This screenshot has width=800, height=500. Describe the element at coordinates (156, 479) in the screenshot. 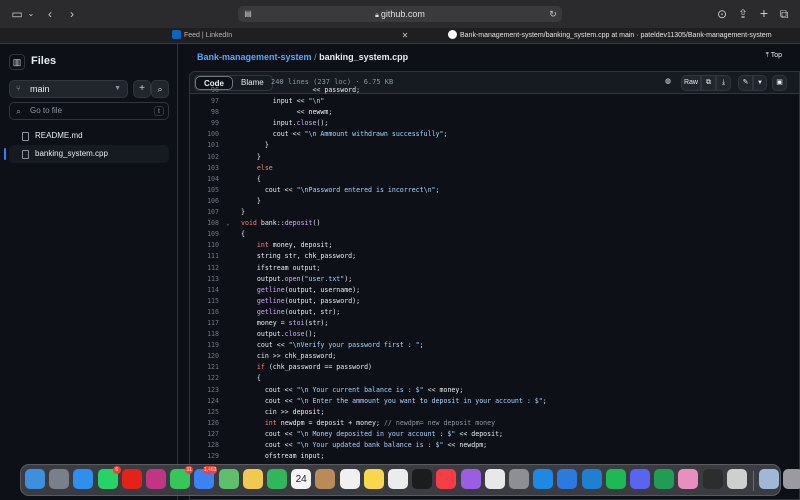

I see `instagram-icon` at that location.